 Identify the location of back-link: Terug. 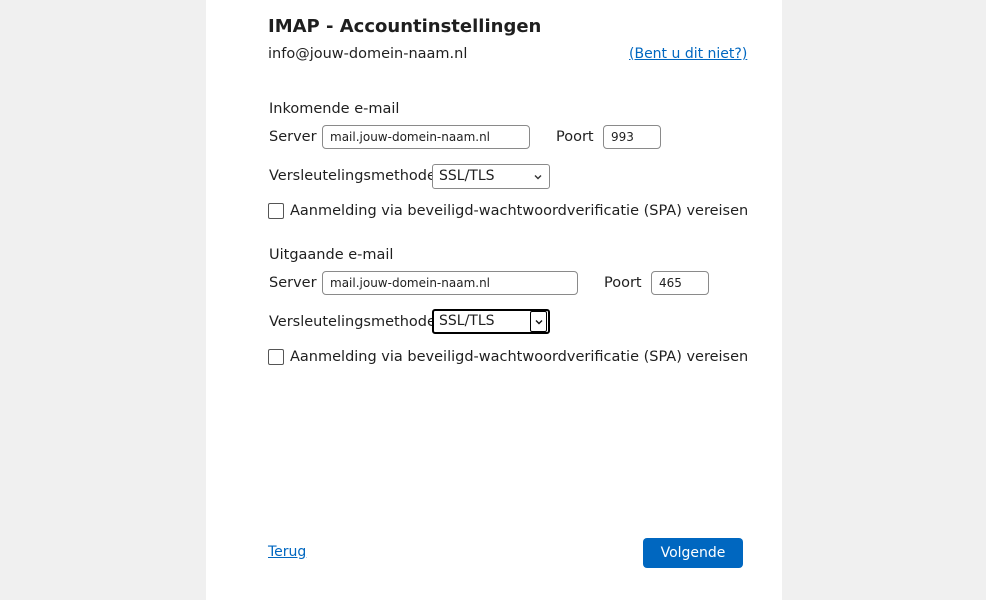
(287, 552).